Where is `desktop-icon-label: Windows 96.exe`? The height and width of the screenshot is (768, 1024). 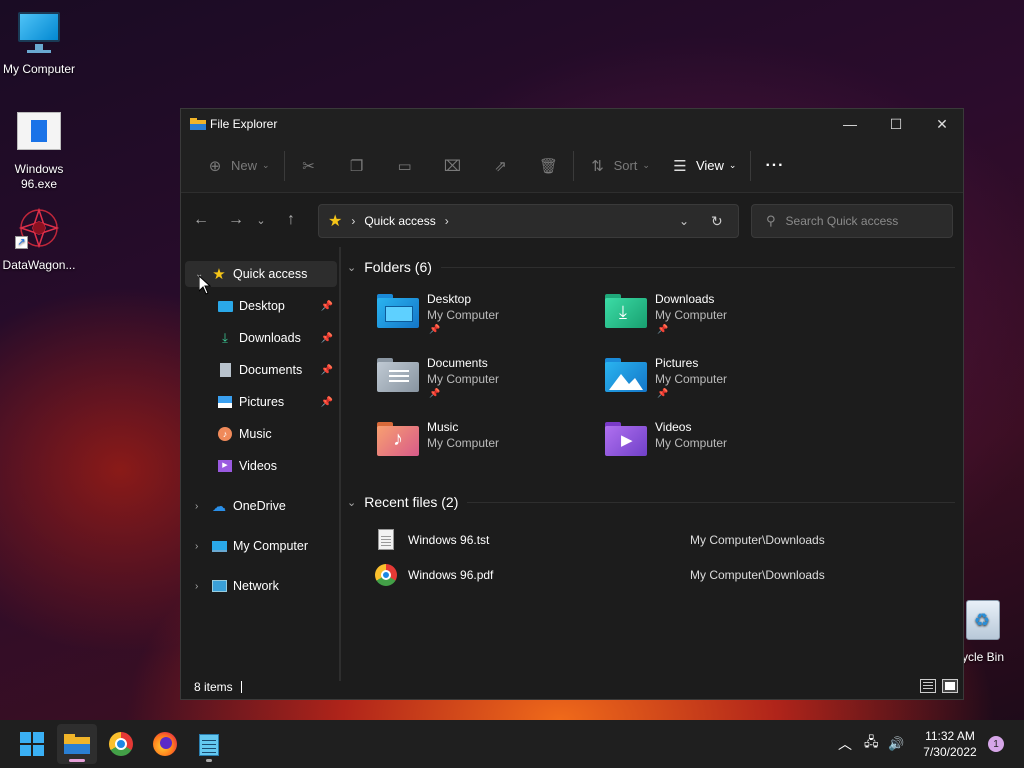 desktop-icon-label: Windows 96.exe is located at coordinates (39, 176).